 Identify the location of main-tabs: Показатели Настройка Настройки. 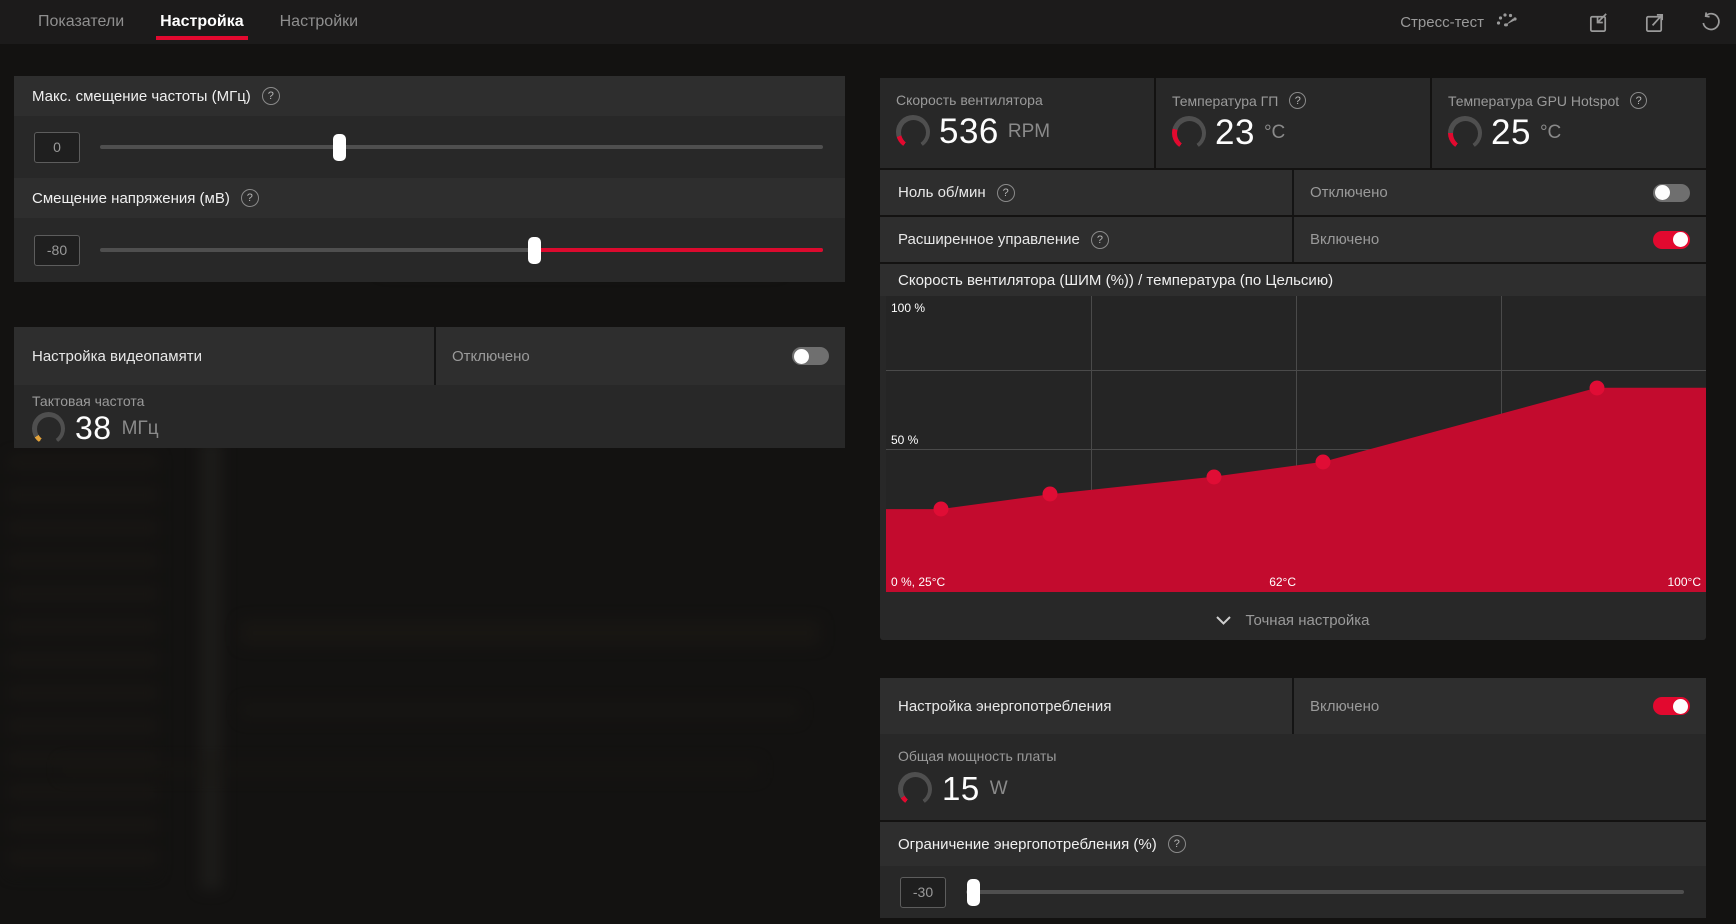
(188, 22).